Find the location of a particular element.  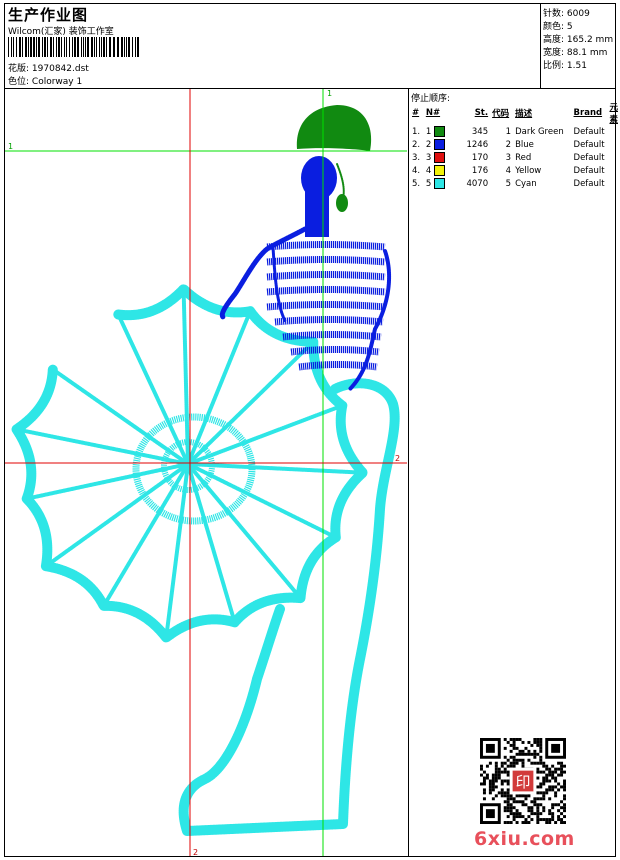

qr-code: 印 is located at coordinates (523, 781).